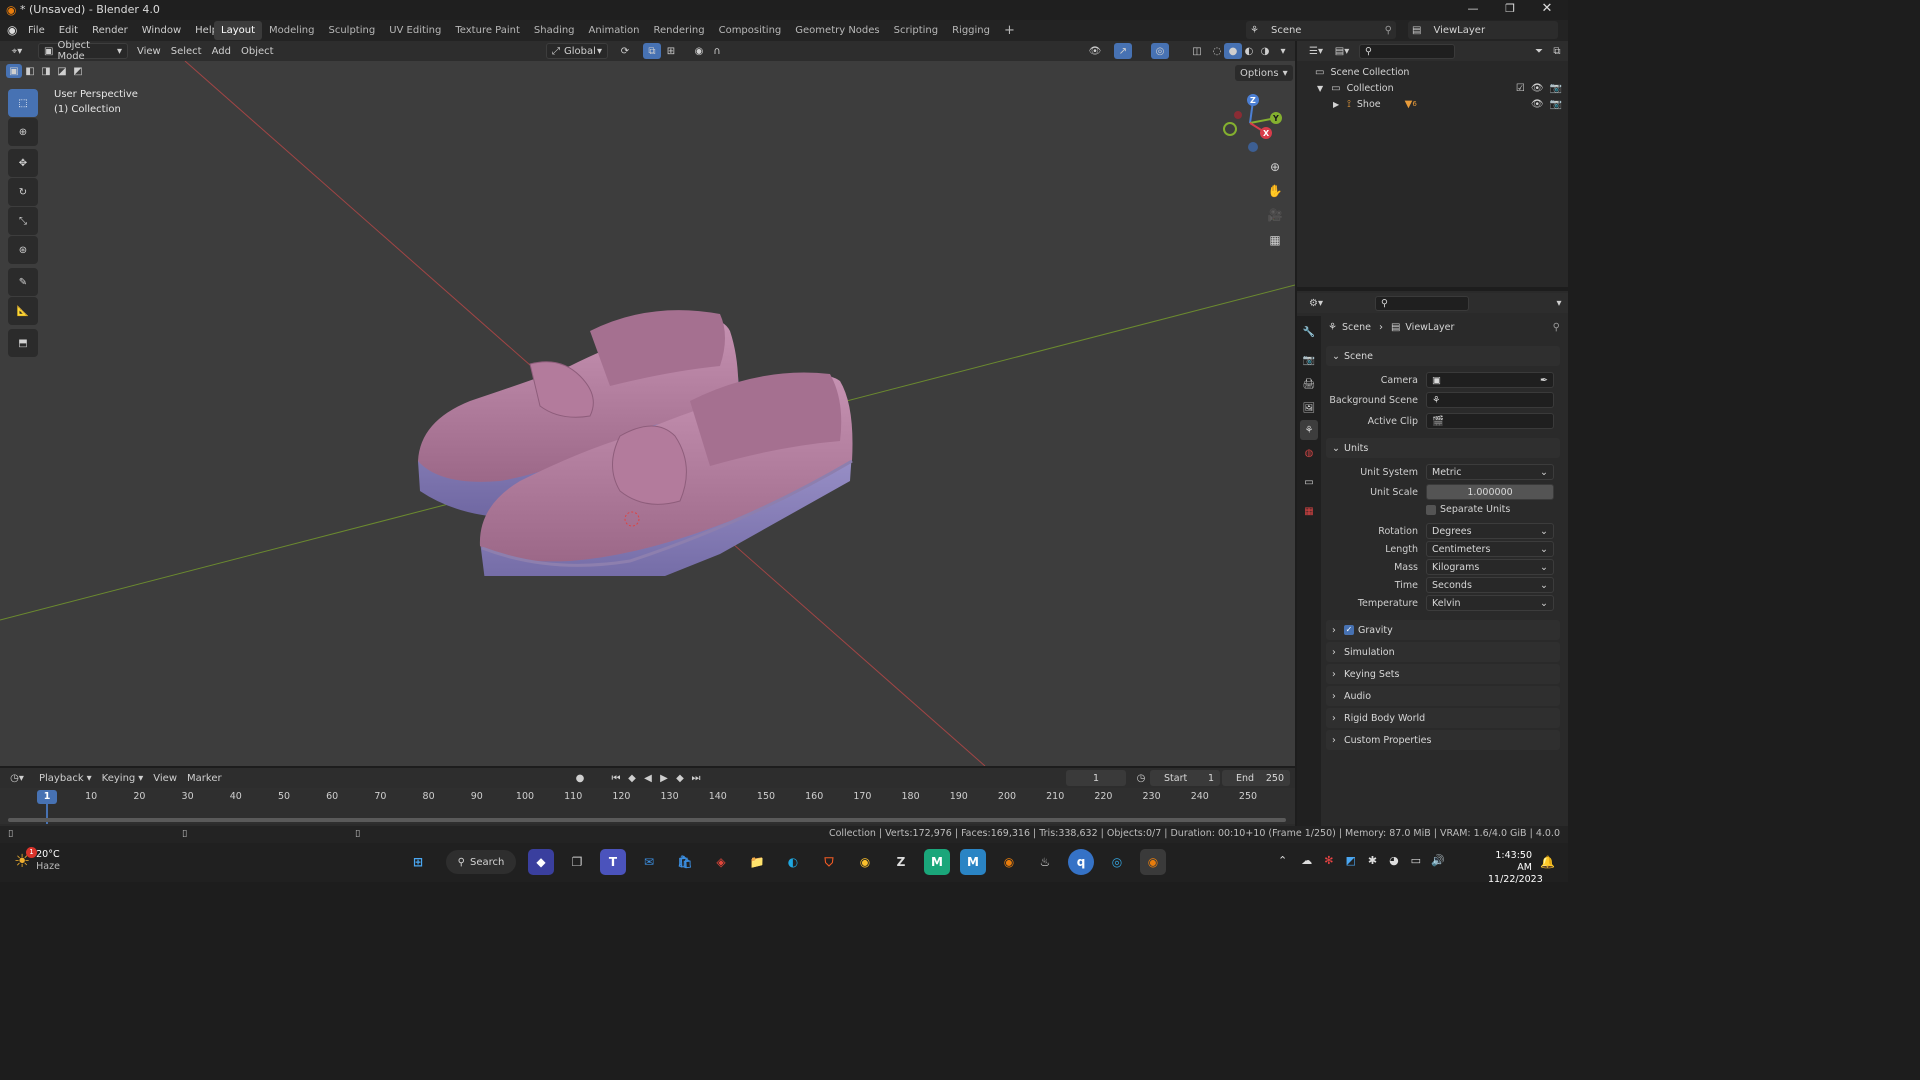 Image resolution: width=1920 pixels, height=1080 pixels. I want to click on eyedropper-icon: ✒, so click(1544, 380).